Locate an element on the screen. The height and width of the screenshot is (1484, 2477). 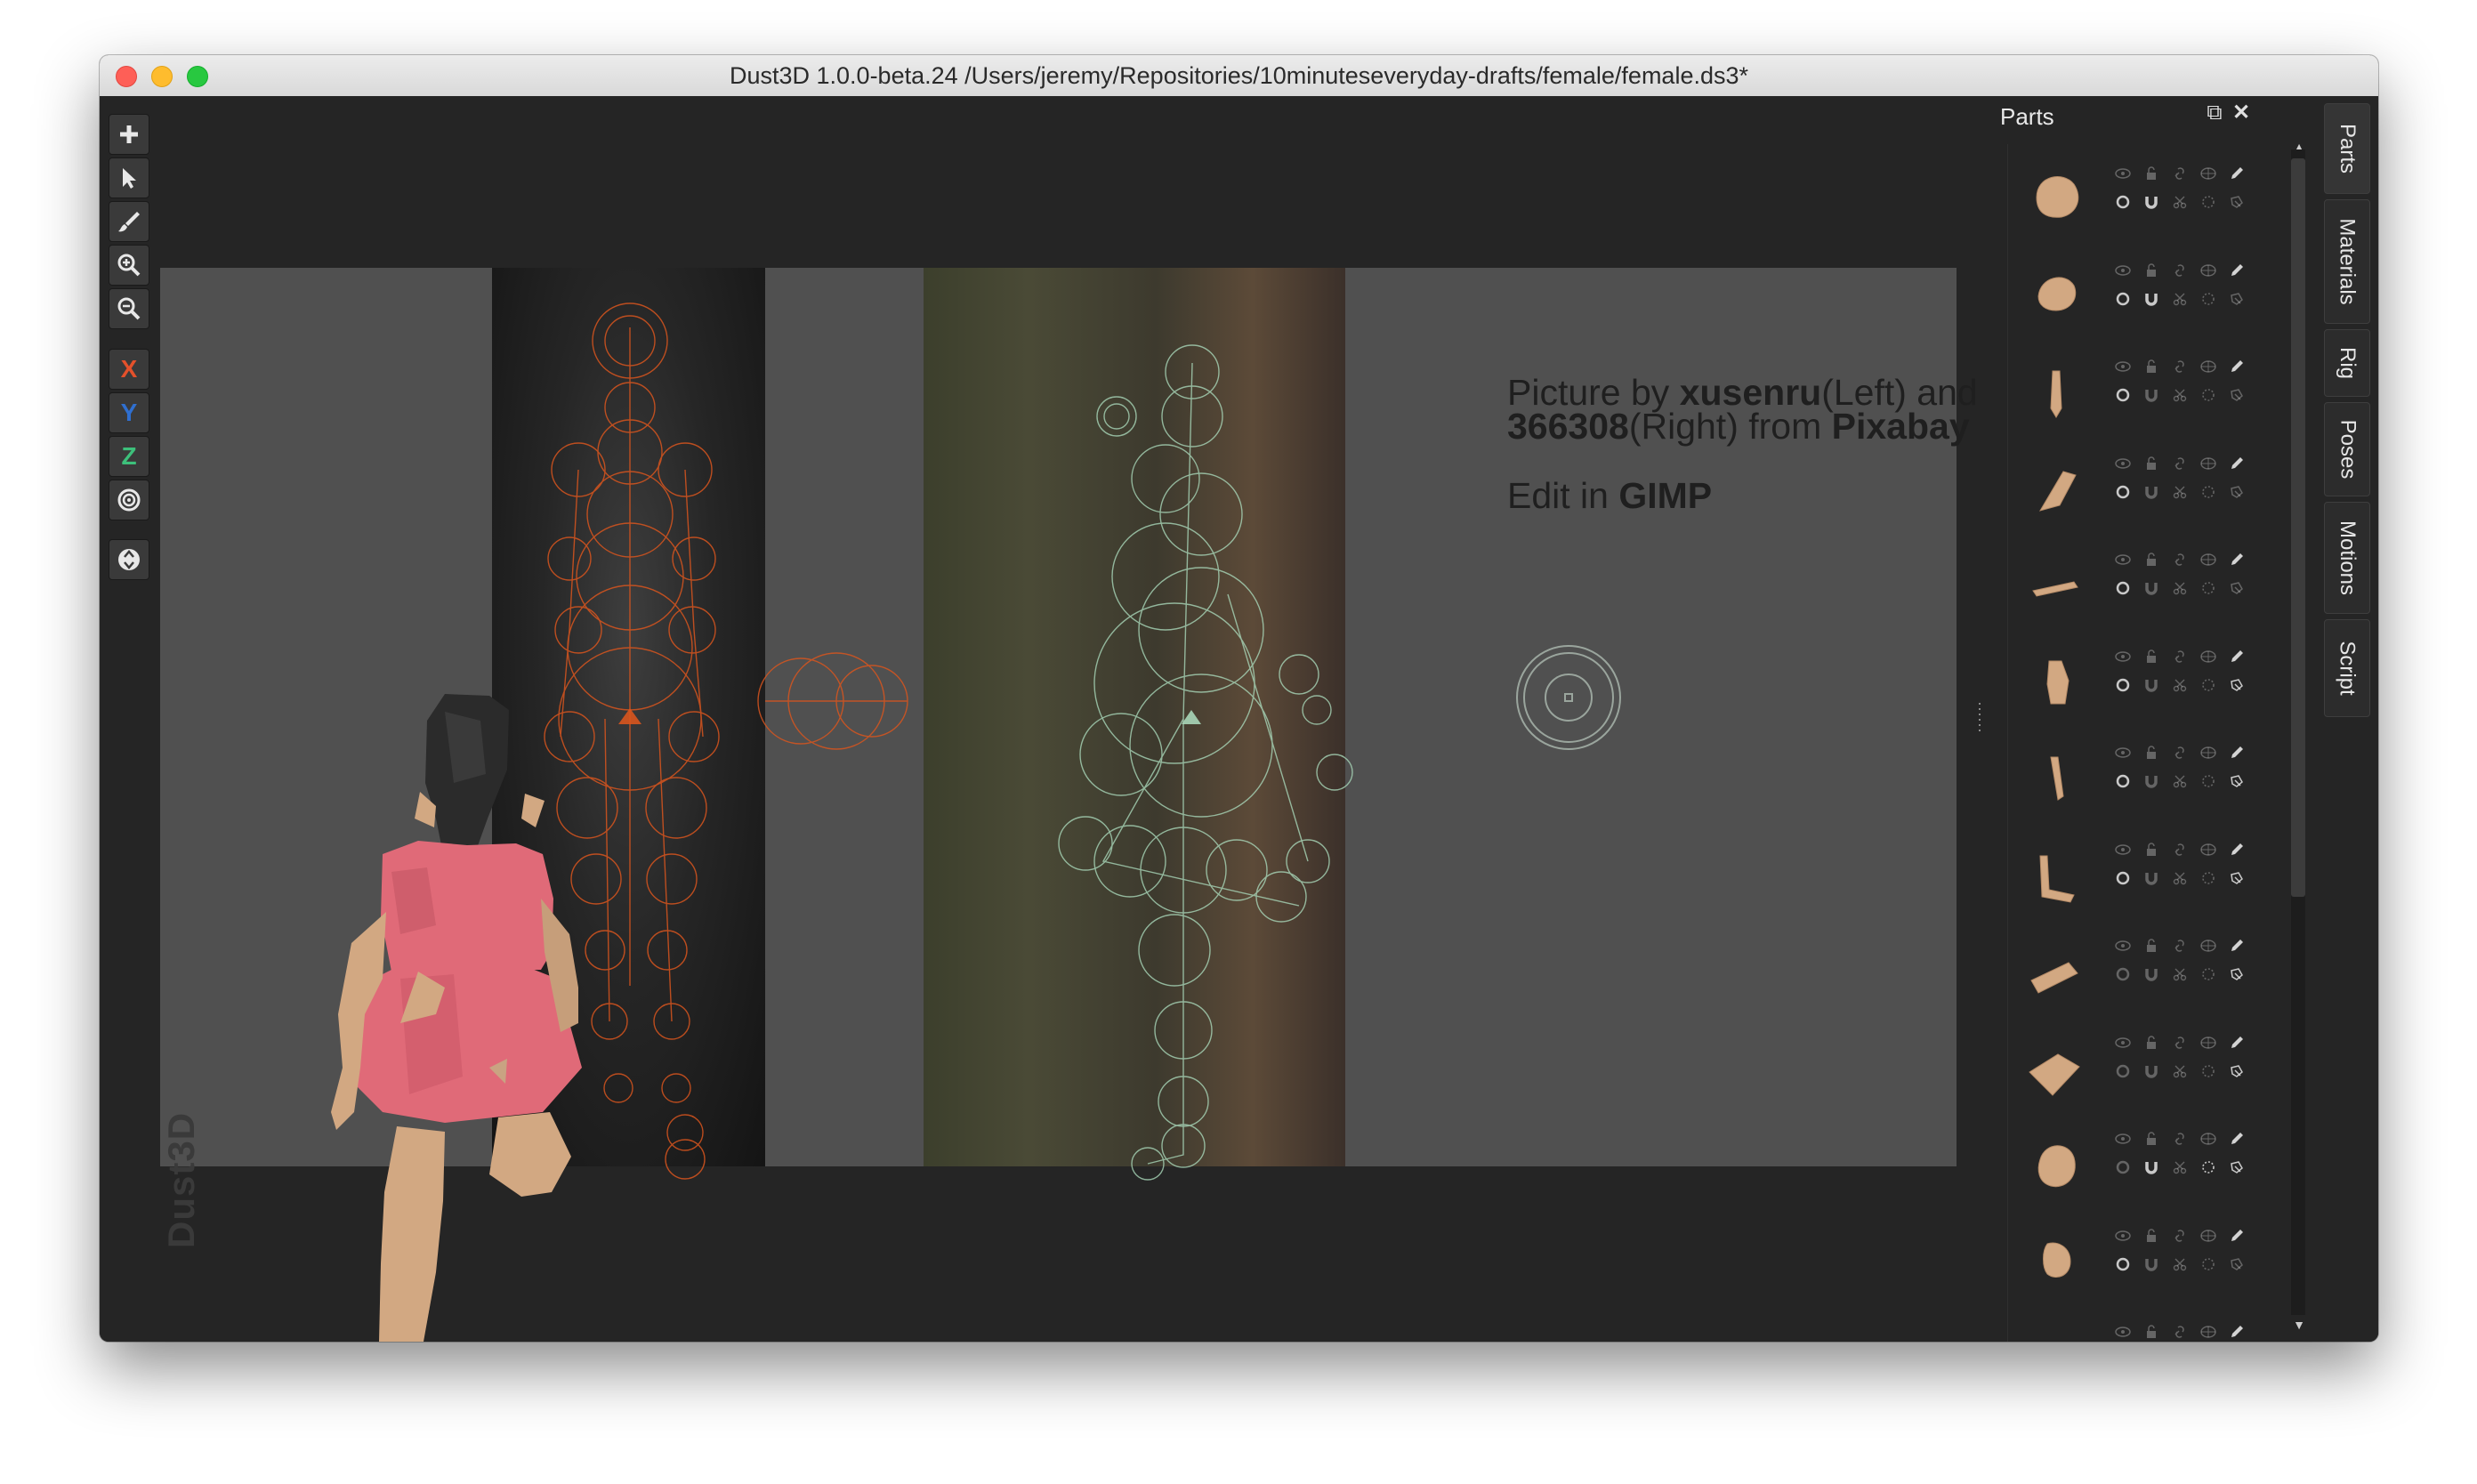
zoom-out-button is located at coordinates (129, 308).